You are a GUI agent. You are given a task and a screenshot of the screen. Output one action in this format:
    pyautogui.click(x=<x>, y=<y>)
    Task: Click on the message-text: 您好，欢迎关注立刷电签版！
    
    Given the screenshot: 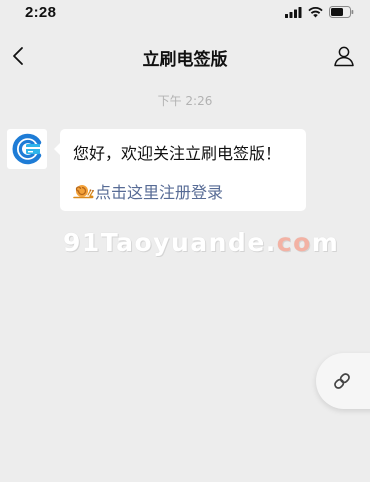 What is the action you would take?
    pyautogui.click(x=177, y=153)
    